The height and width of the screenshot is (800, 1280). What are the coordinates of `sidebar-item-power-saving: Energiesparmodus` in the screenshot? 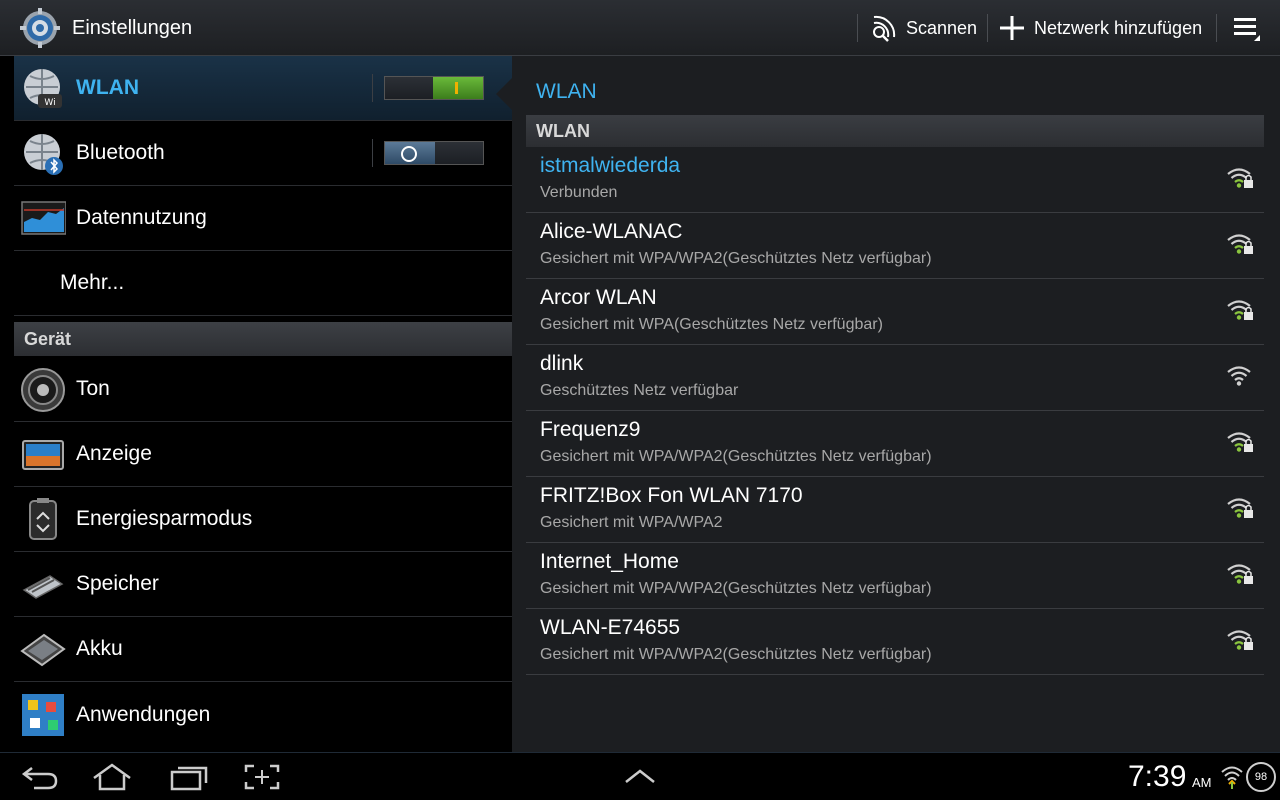 It's located at (263, 519).